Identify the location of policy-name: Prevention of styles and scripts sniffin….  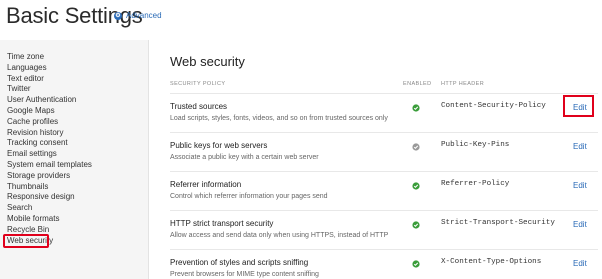
(239, 262).